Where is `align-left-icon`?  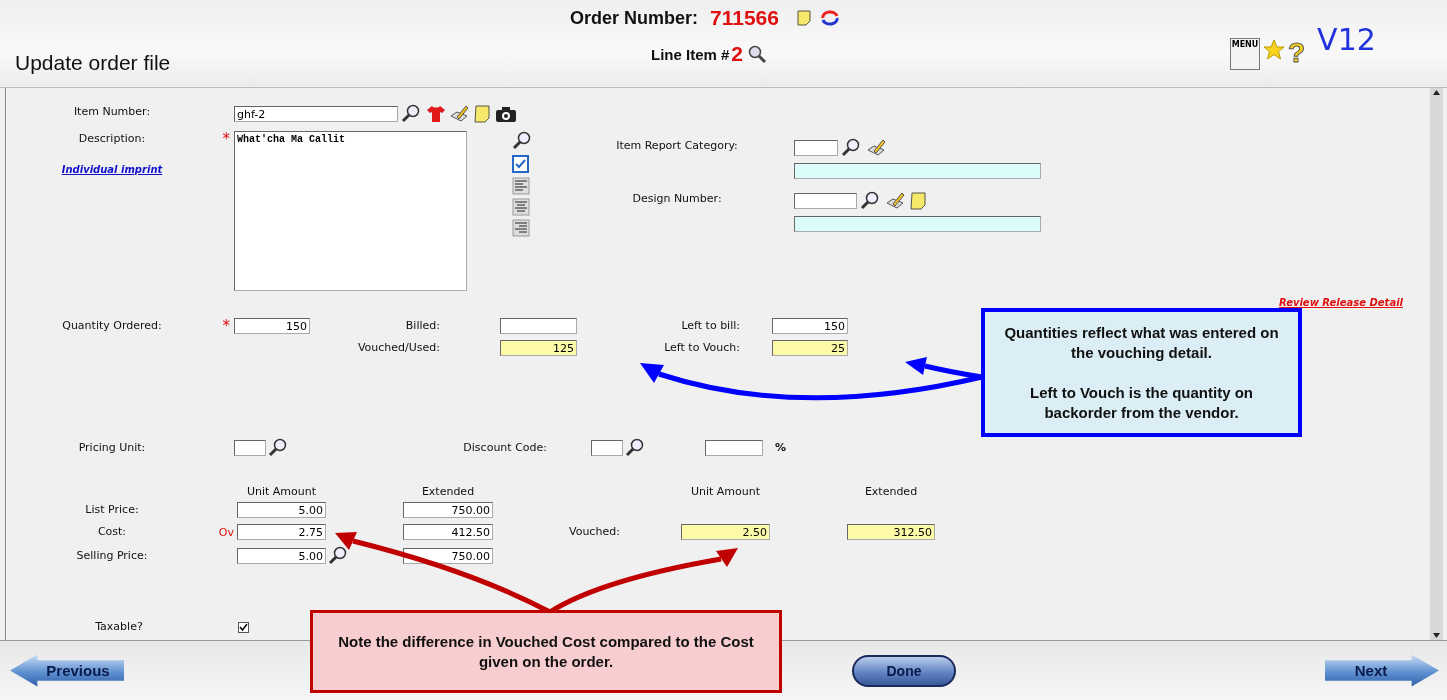
align-left-icon is located at coordinates (521, 186).